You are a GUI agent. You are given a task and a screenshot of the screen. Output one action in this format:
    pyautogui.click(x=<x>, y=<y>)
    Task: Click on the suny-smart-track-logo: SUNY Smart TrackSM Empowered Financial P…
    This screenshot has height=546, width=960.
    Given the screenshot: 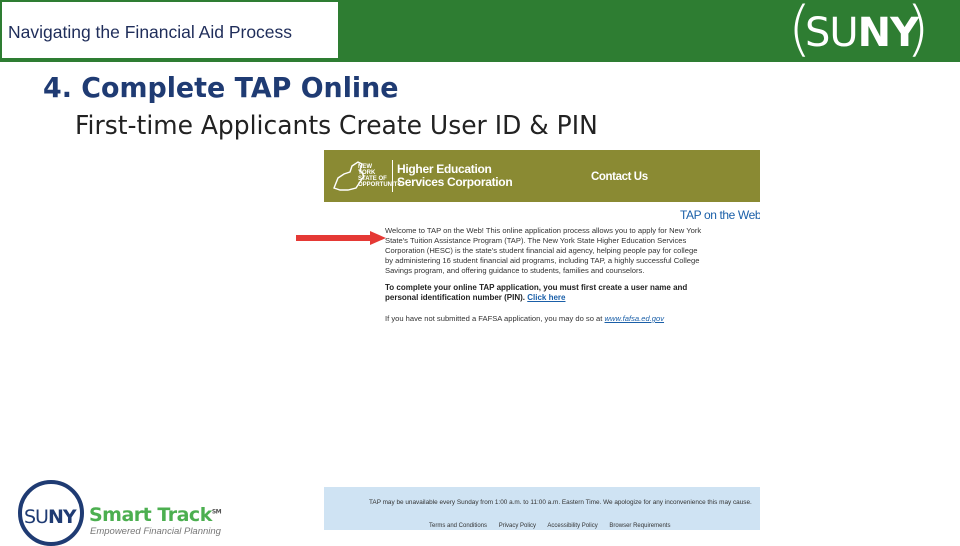 What is the action you would take?
    pyautogui.click(x=120, y=513)
    